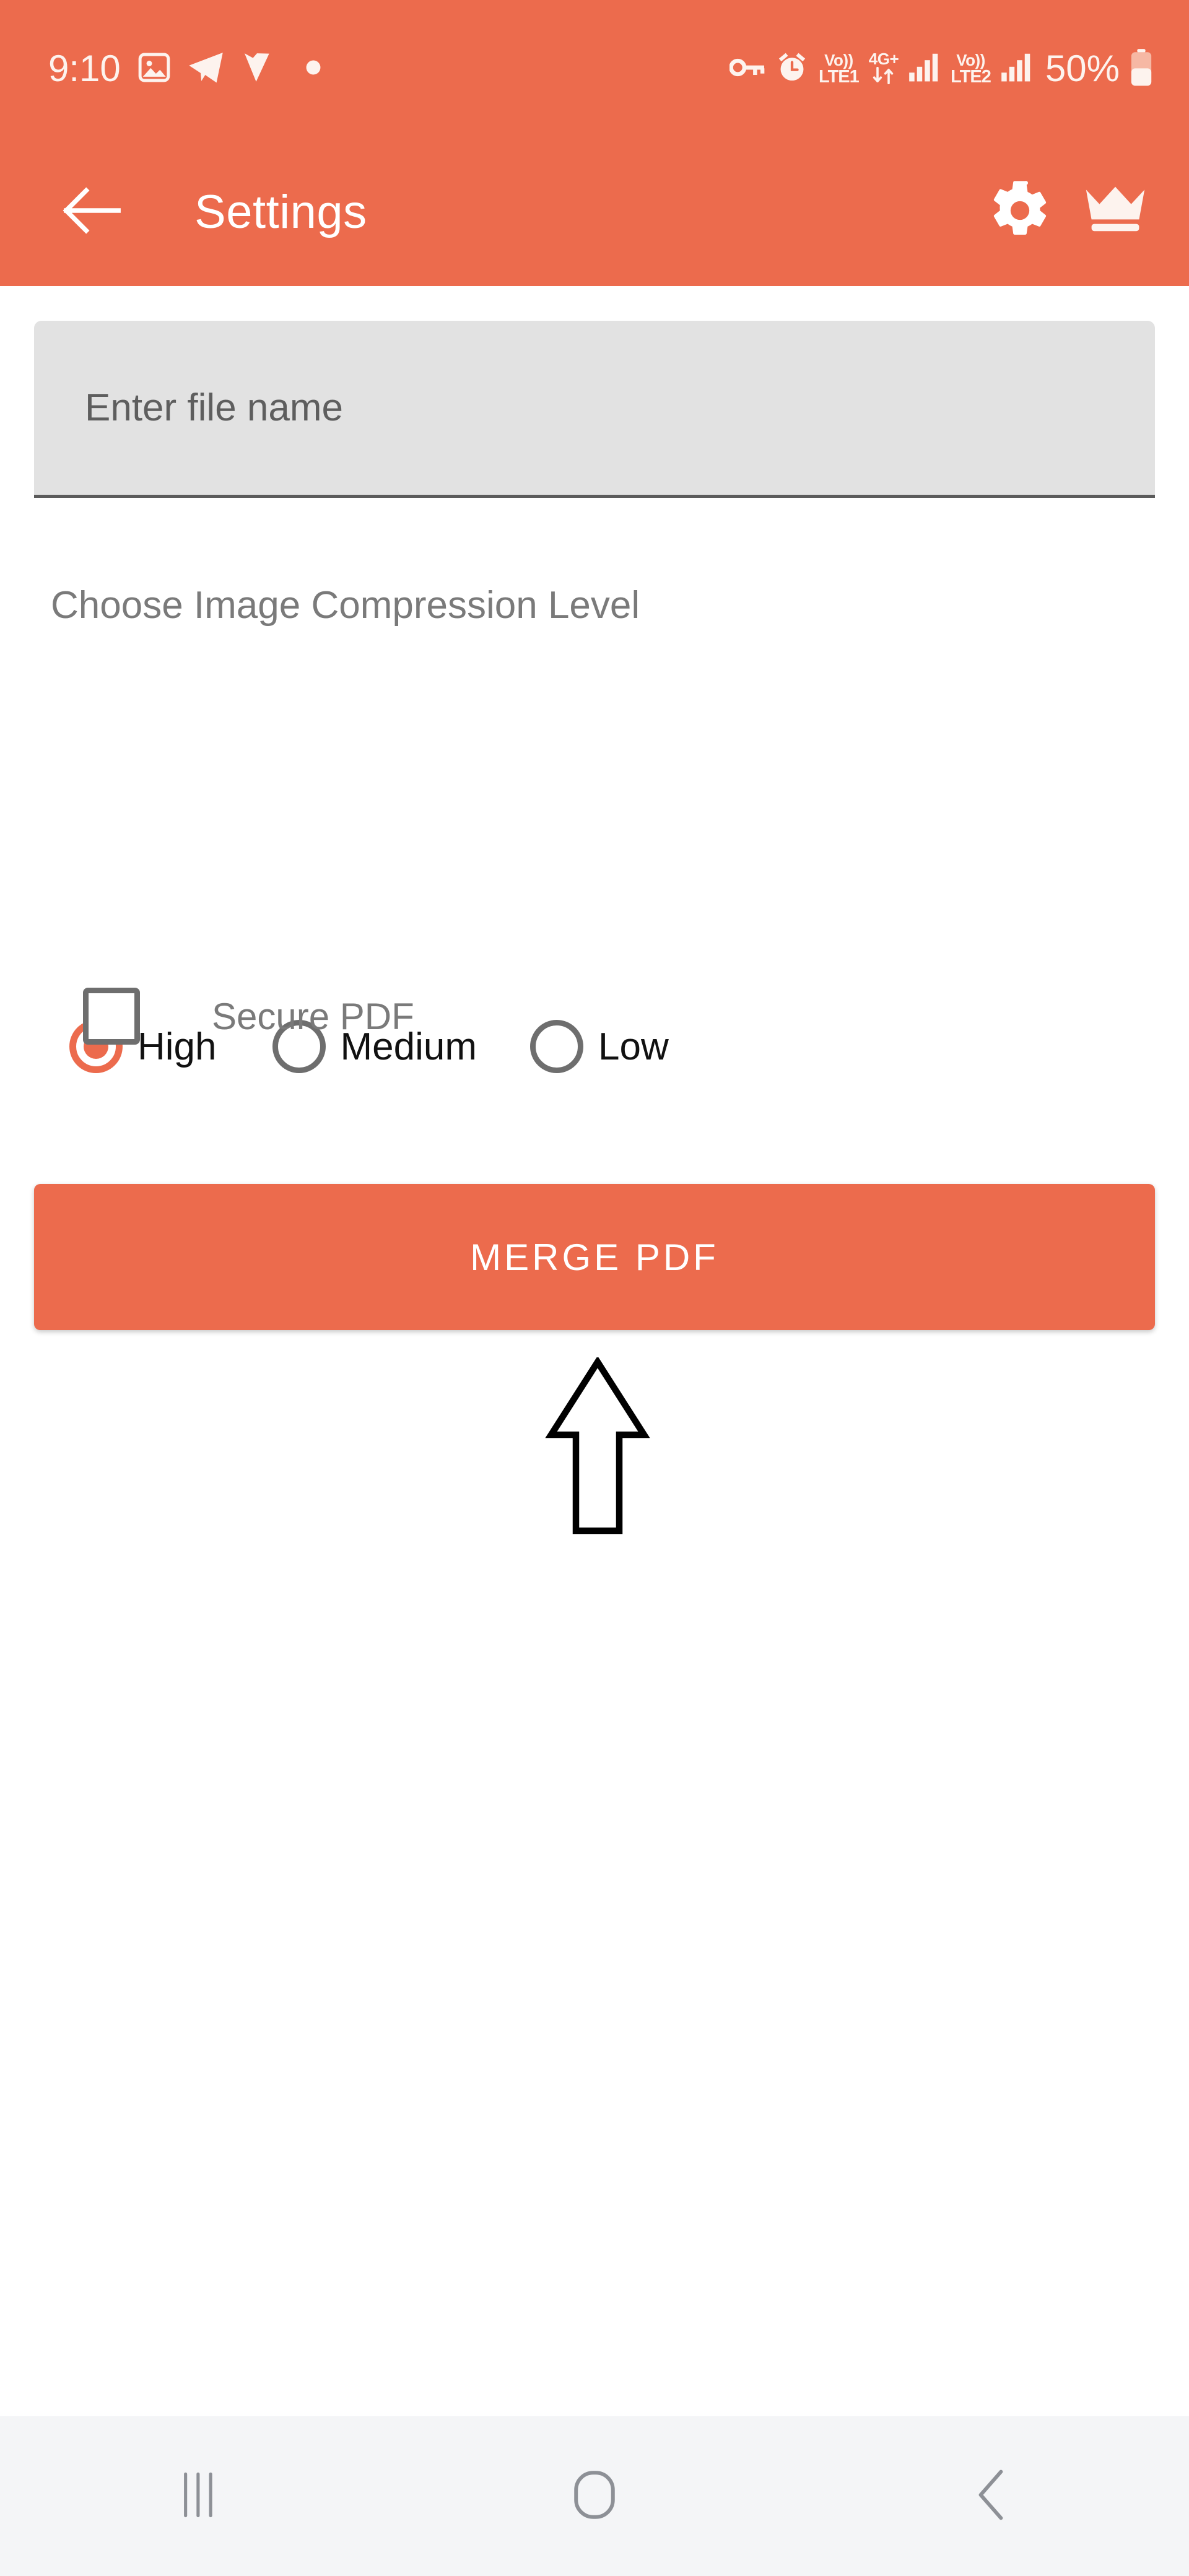 The height and width of the screenshot is (2576, 1189). I want to click on radio-option-low: Low, so click(599, 1046).